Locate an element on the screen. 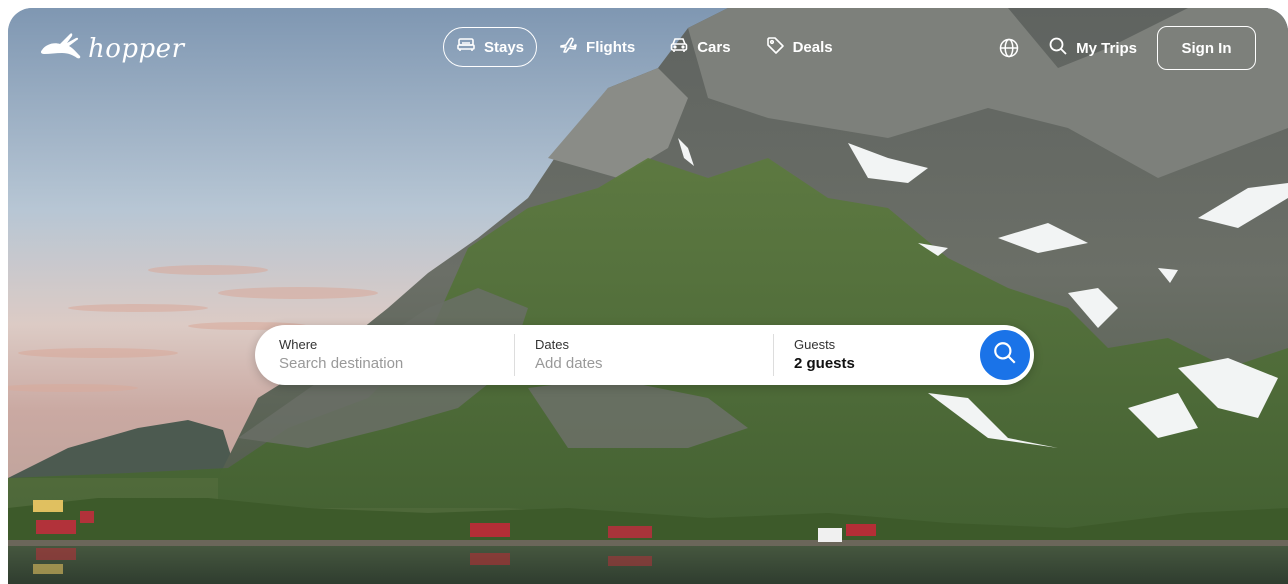 The height and width of the screenshot is (584, 1288). main-tabs: Stays Flights Cars Deals is located at coordinates (644, 47).